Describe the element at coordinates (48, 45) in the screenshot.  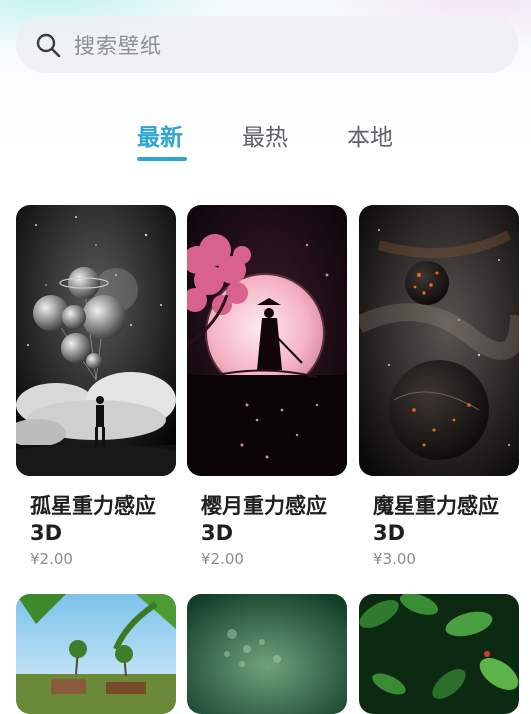
I see `search-icon` at that location.